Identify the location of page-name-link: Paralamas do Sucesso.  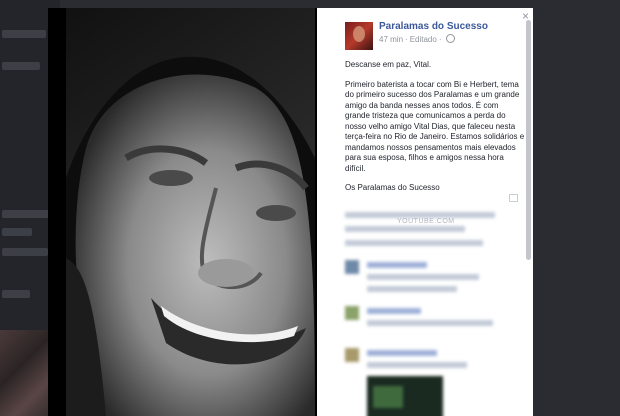
(433, 26).